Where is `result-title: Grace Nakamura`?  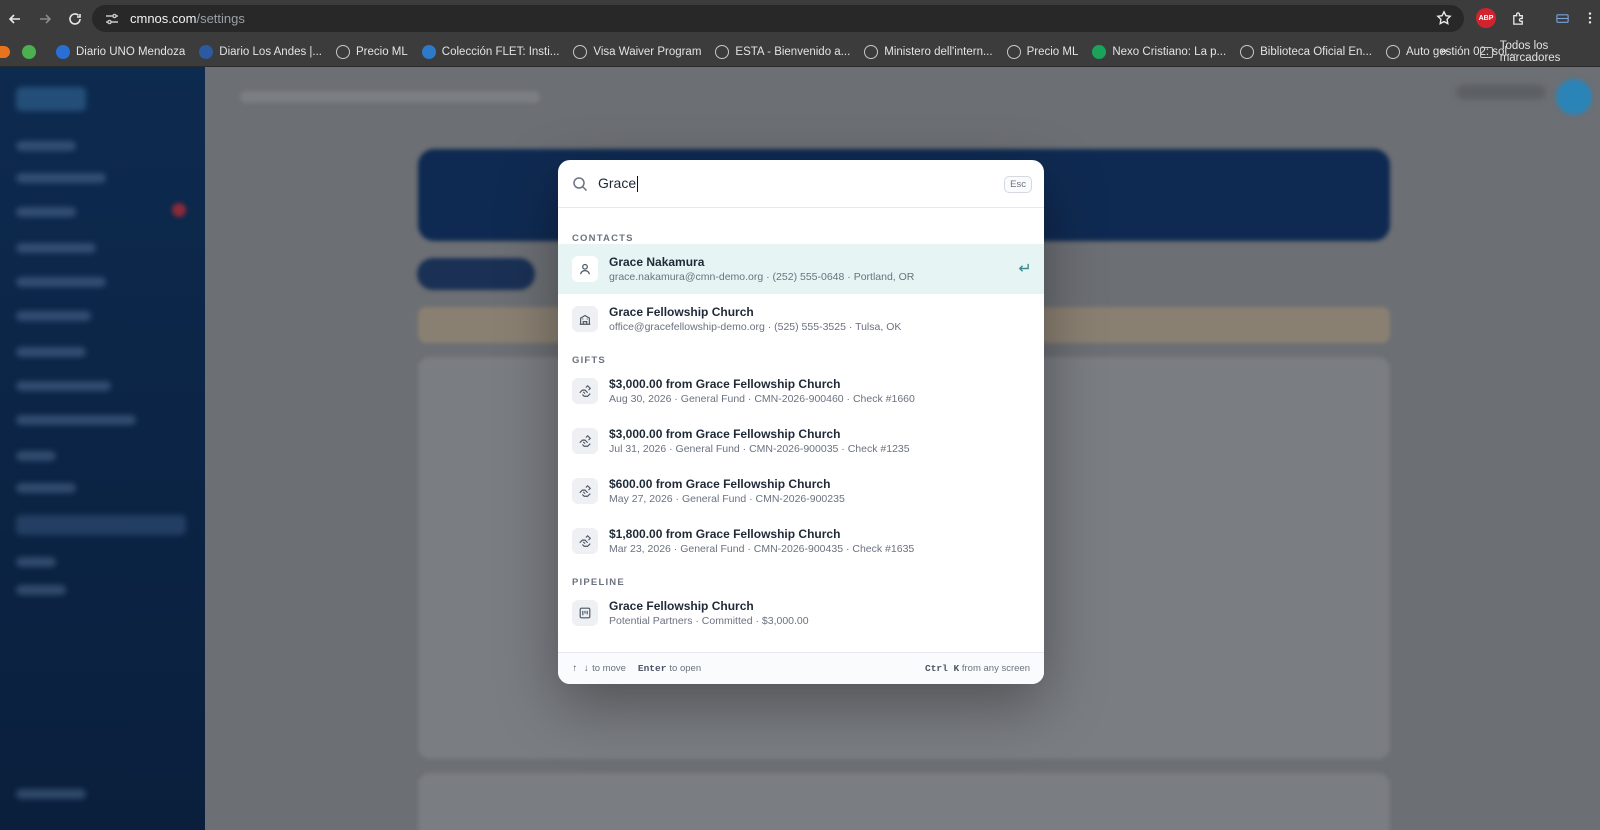
result-title: Grace Nakamura is located at coordinates (657, 261).